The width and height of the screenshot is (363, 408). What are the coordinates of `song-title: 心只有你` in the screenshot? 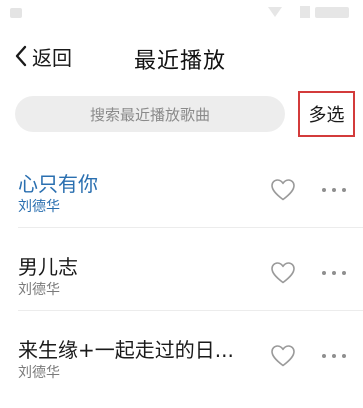 It's located at (58, 184).